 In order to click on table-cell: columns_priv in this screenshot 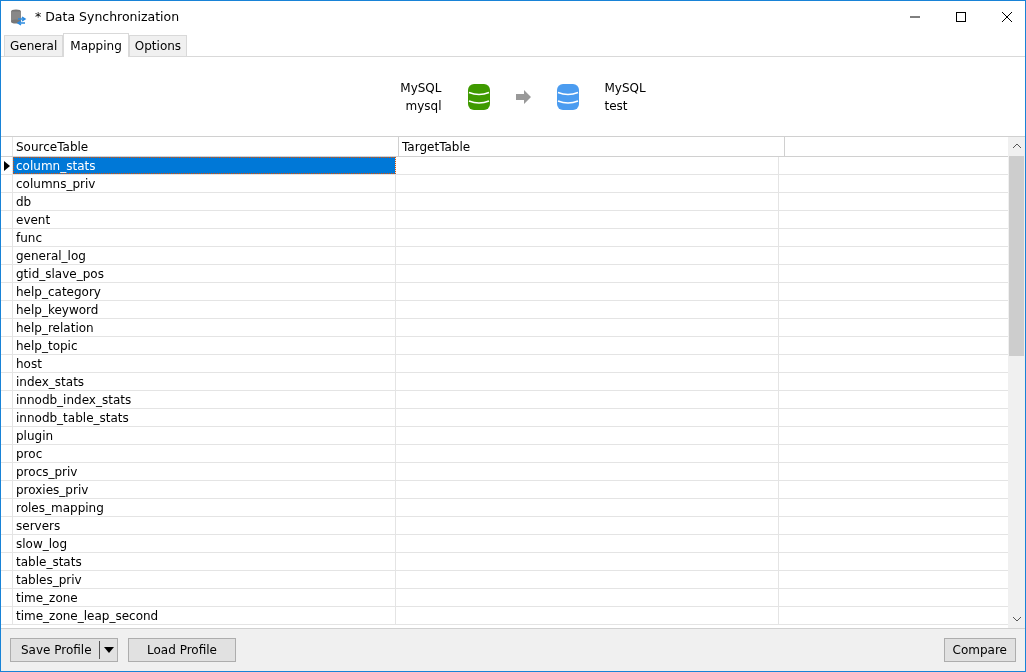, I will do `click(204, 183)`.